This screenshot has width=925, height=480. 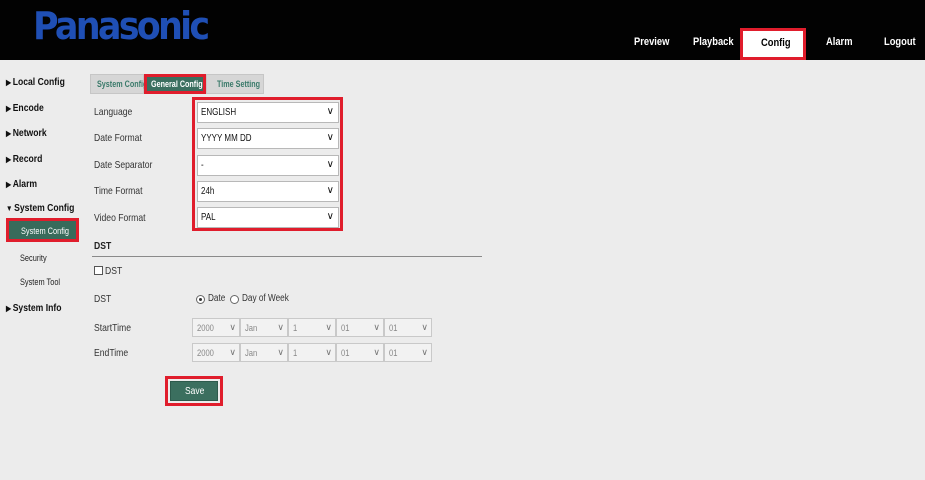 What do you see at coordinates (312, 327) in the screenshot?
I see `start-day-select: 1 ∨` at bounding box center [312, 327].